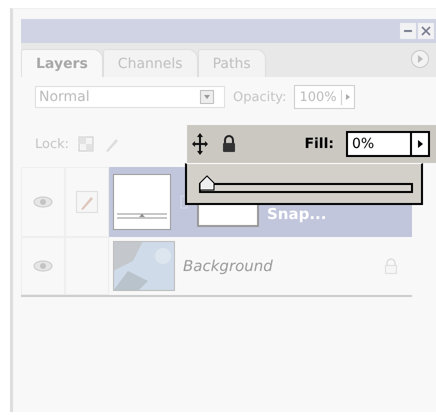 This screenshot has height=415, width=436. Describe the element at coordinates (420, 144) in the screenshot. I see `caret-icon` at that location.